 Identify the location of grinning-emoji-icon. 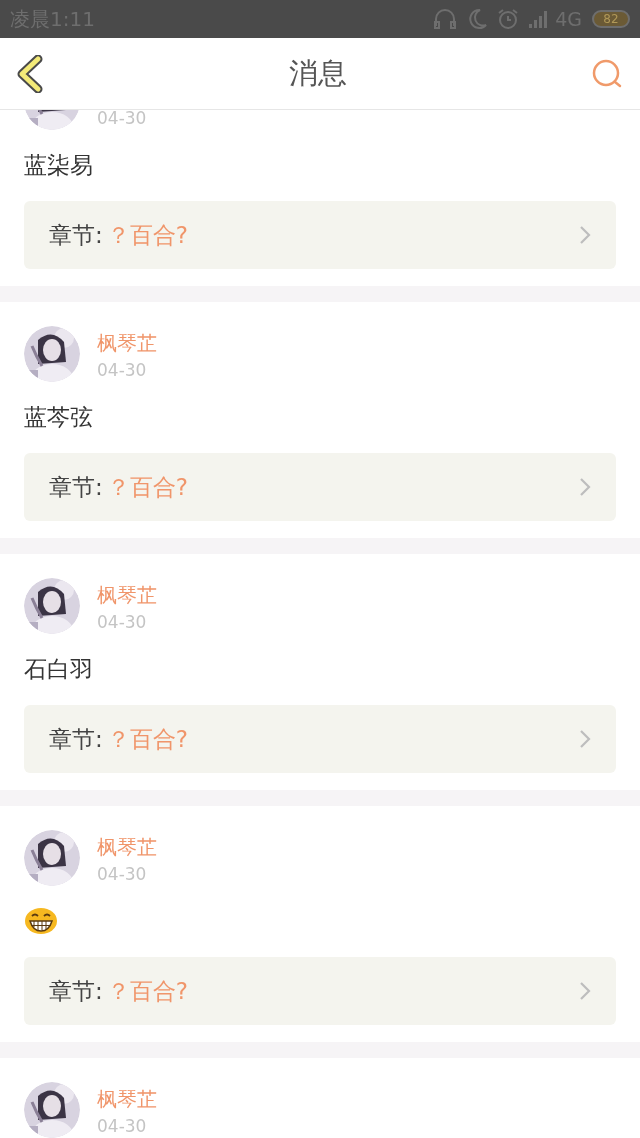
(41, 921).